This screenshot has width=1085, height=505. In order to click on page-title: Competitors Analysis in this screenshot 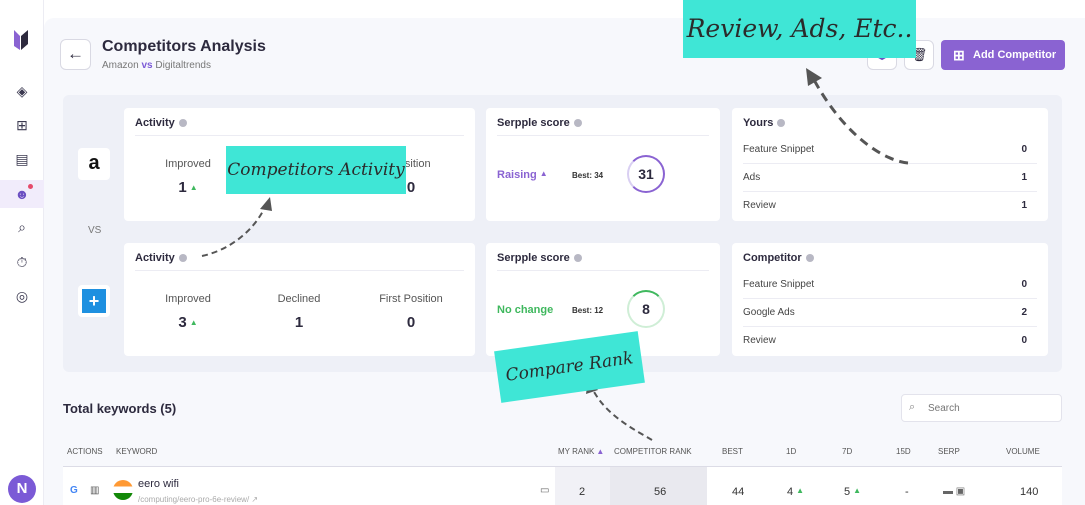, I will do `click(184, 46)`.